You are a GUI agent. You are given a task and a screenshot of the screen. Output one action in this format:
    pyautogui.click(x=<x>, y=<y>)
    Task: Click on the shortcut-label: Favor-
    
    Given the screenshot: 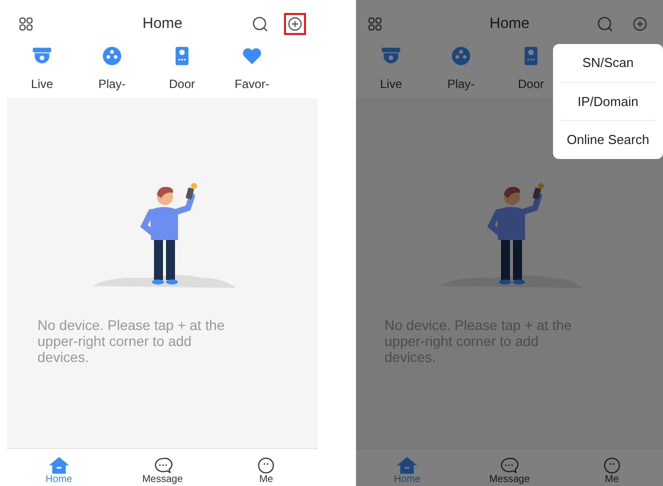 What is the action you would take?
    pyautogui.click(x=252, y=84)
    